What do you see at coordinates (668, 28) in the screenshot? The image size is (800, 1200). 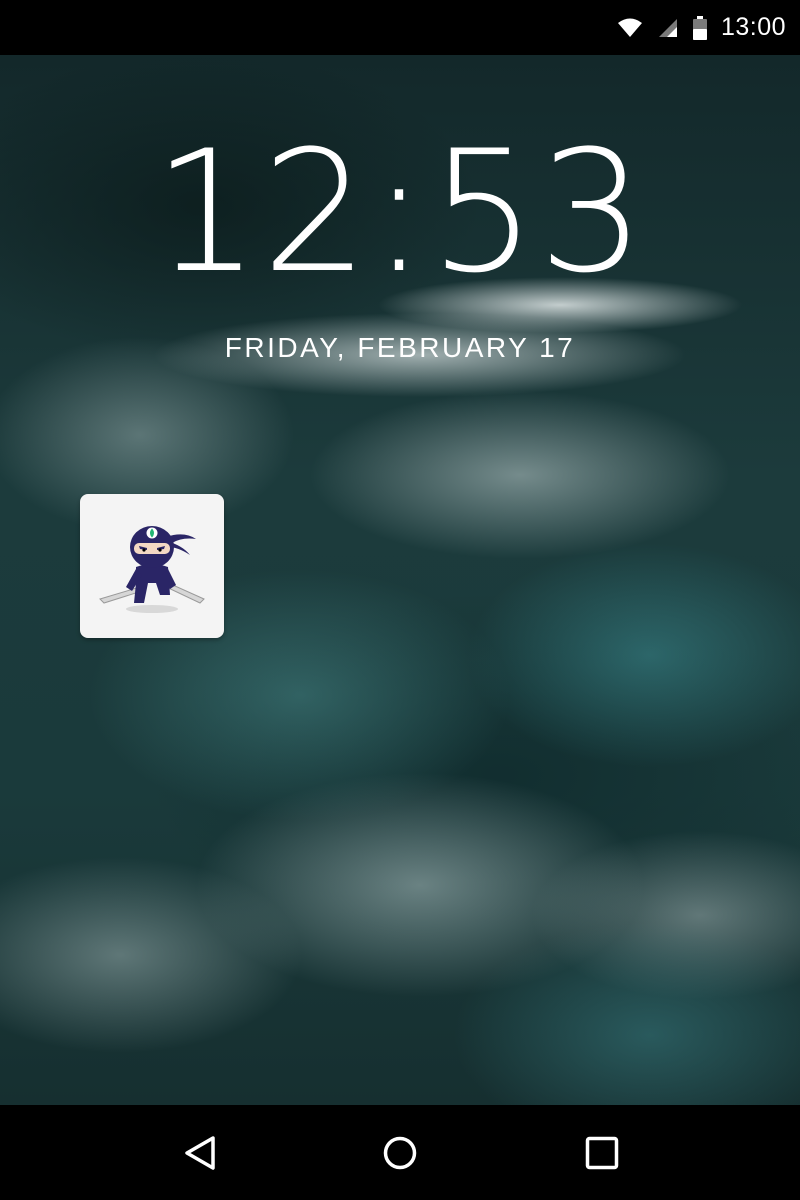 I see `cell-signal-icon` at bounding box center [668, 28].